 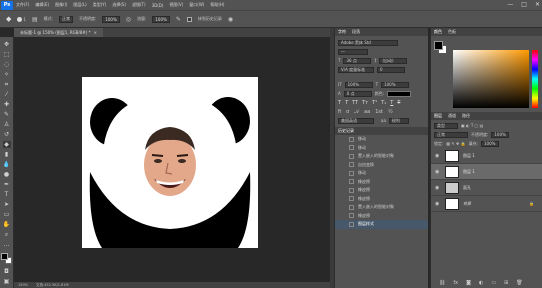 What do you see at coordinates (374, 103) in the screenshot?
I see `superscript-button: T¹` at bounding box center [374, 103].